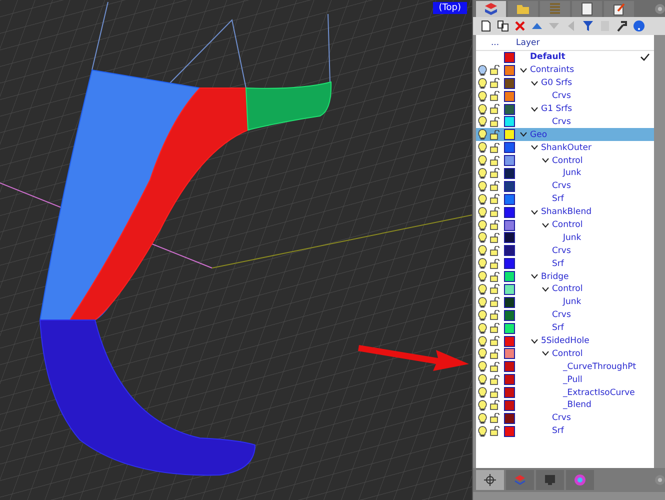  I want to click on column-header: Layer, so click(585, 43).